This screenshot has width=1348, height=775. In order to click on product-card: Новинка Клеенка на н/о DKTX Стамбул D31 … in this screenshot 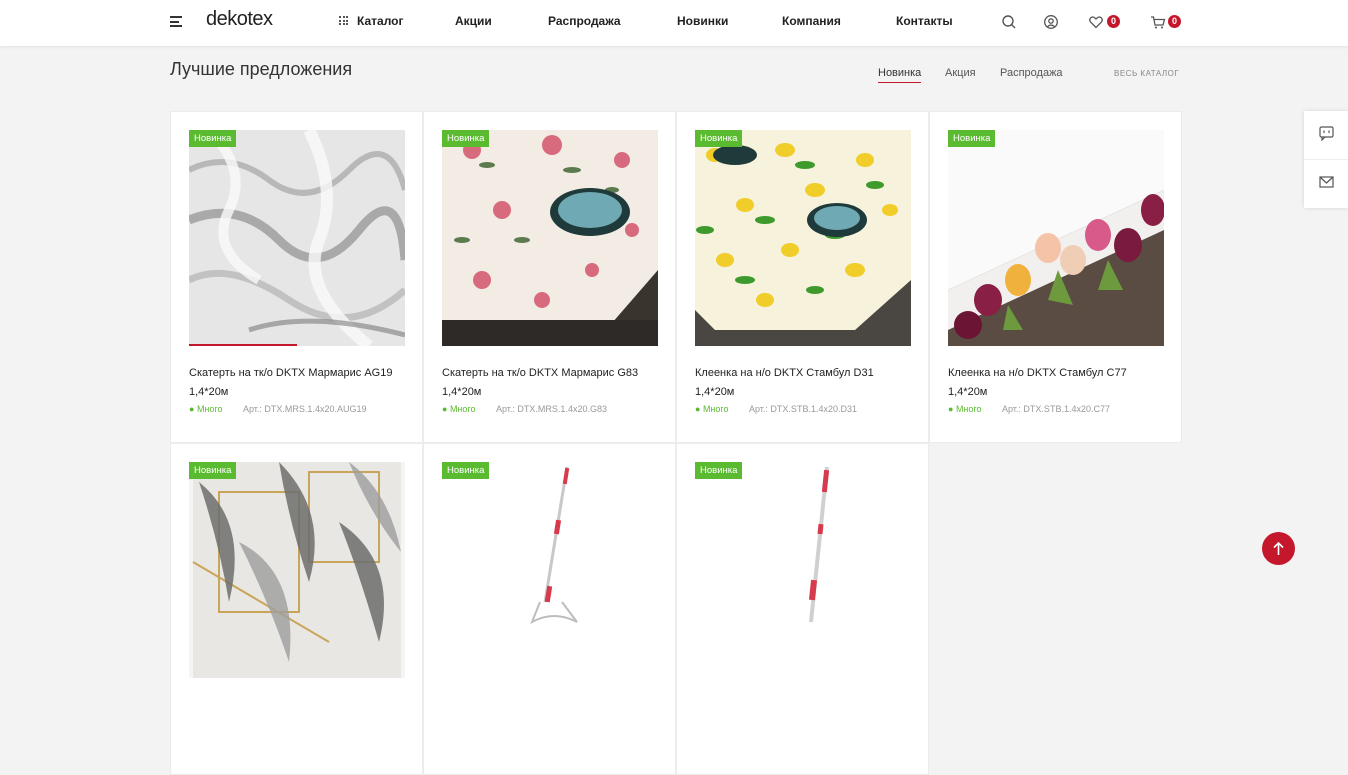, I will do `click(802, 277)`.